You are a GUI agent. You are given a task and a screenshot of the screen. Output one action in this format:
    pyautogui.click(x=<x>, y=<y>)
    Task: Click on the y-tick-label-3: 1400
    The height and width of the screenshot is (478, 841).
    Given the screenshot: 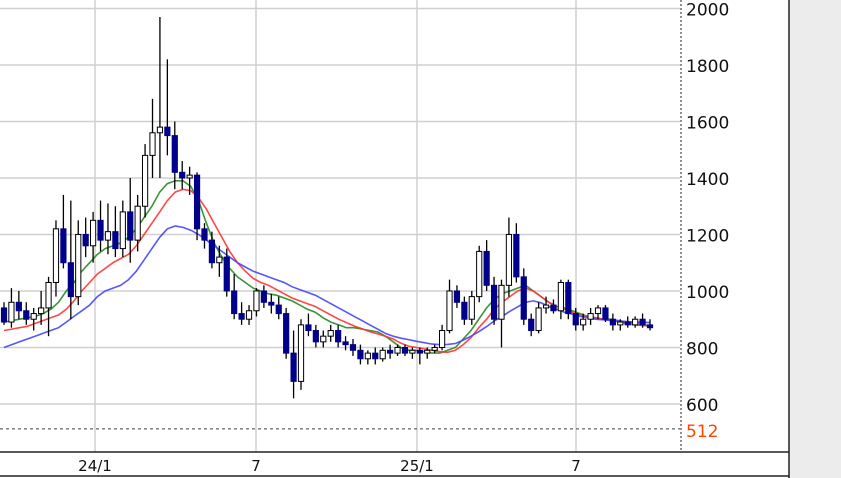 What is the action you would take?
    pyautogui.click(x=707, y=180)
    